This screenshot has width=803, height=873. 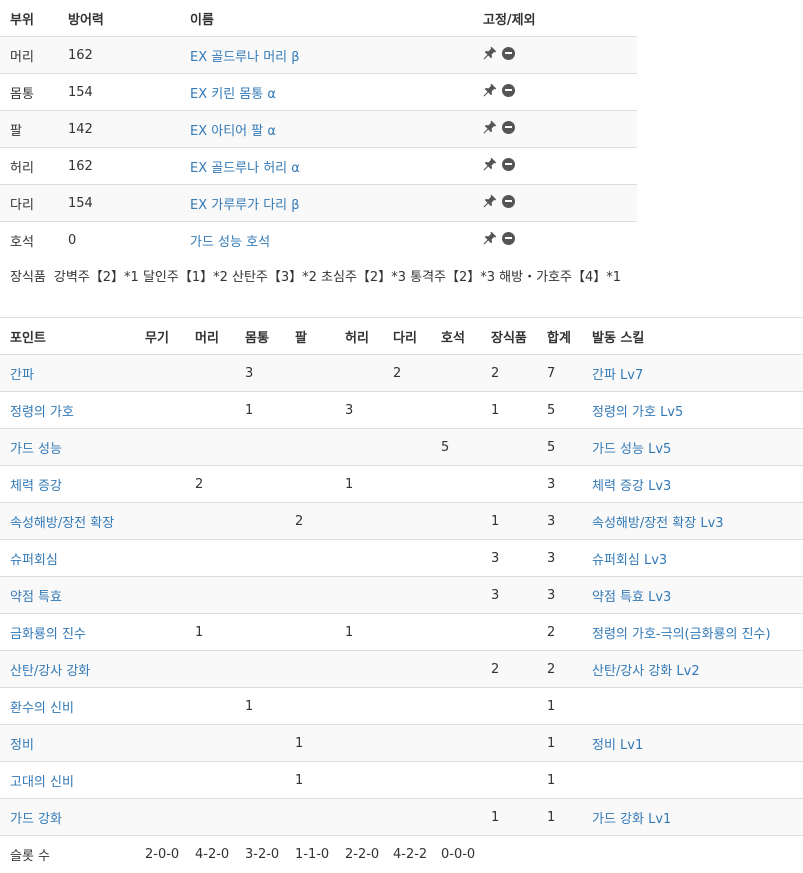 I want to click on active-skill-link: 산탄/강사 강화 Lv2, so click(x=646, y=671).